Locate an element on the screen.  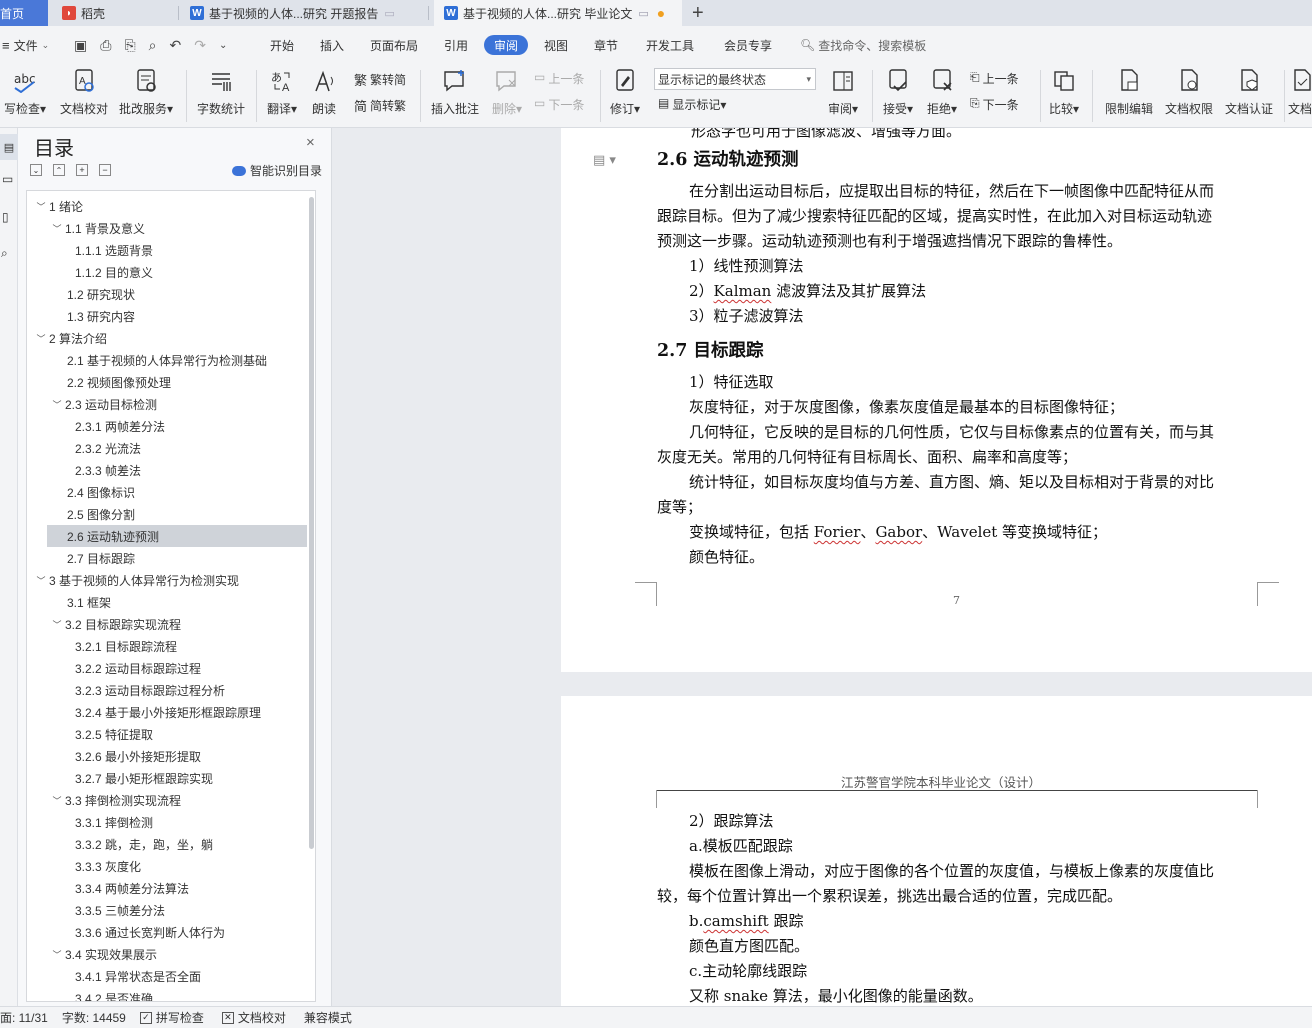
save-icon: ▣ is located at coordinates (80, 45).